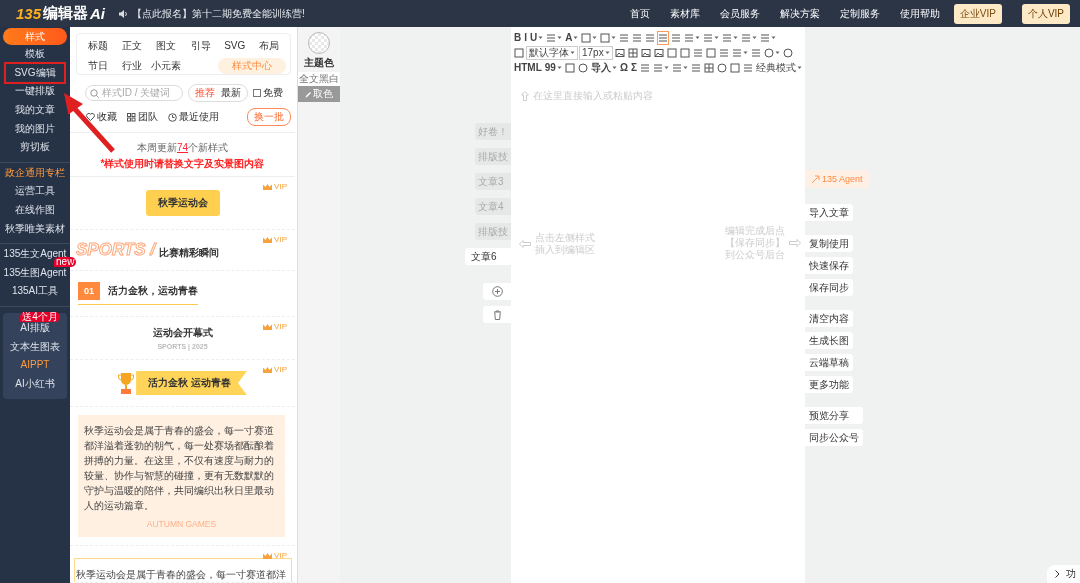 This screenshot has height=583, width=1080. I want to click on toolbar-button: U, so click(537, 37).